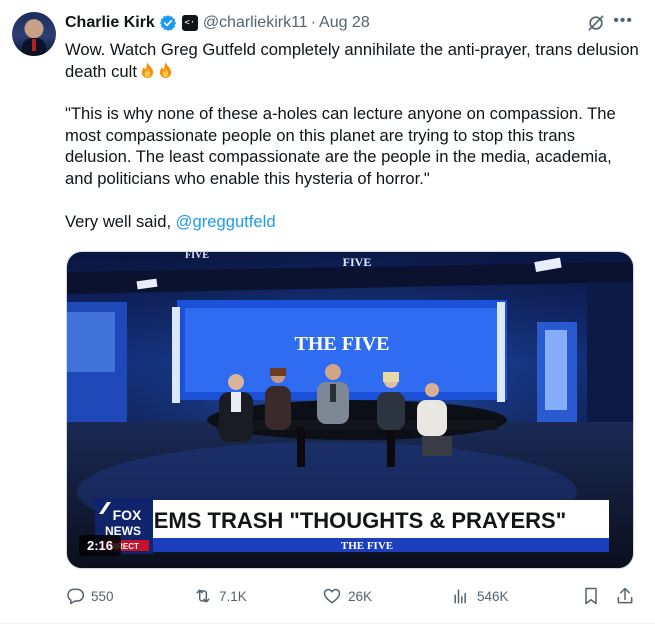  I want to click on network-fox: FOX, so click(127, 515).